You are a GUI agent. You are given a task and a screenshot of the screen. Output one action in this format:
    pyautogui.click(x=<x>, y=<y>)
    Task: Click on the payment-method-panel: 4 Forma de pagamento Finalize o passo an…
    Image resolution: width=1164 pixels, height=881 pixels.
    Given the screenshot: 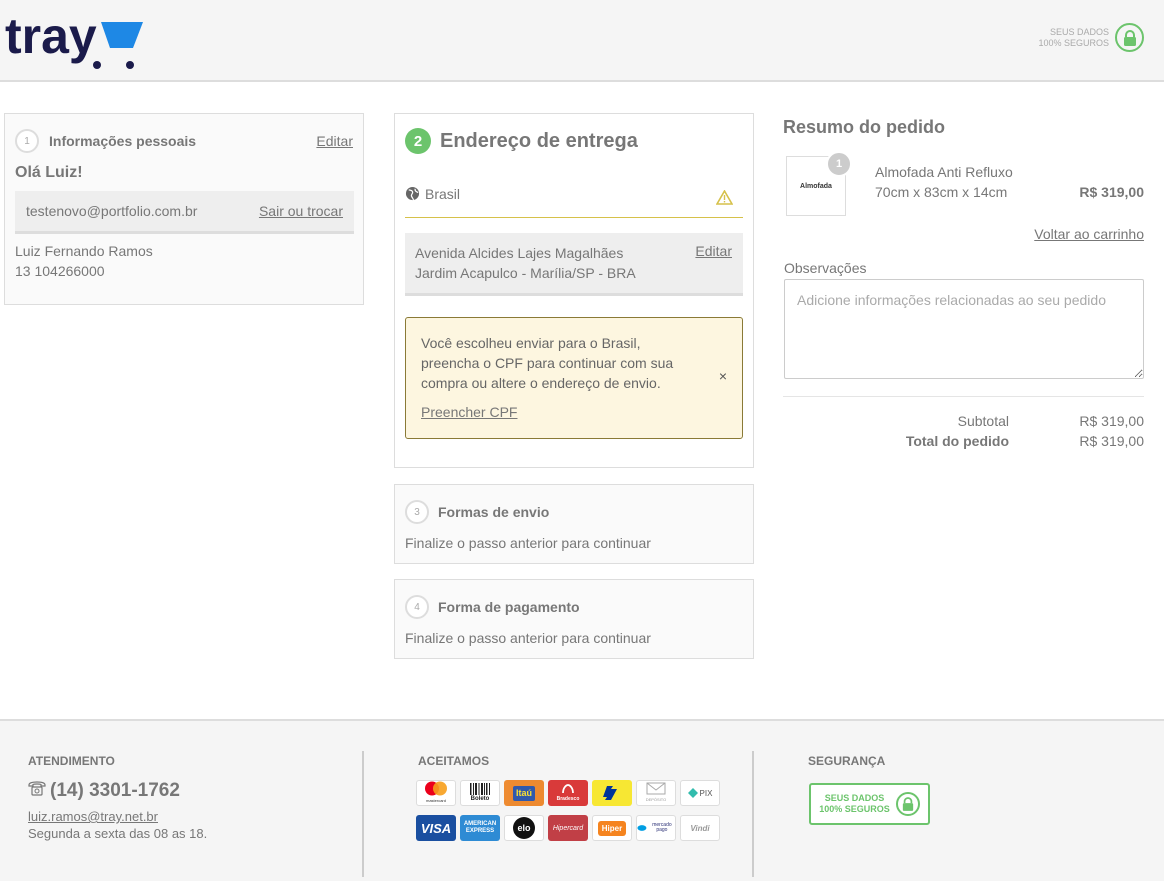 What is the action you would take?
    pyautogui.click(x=574, y=619)
    